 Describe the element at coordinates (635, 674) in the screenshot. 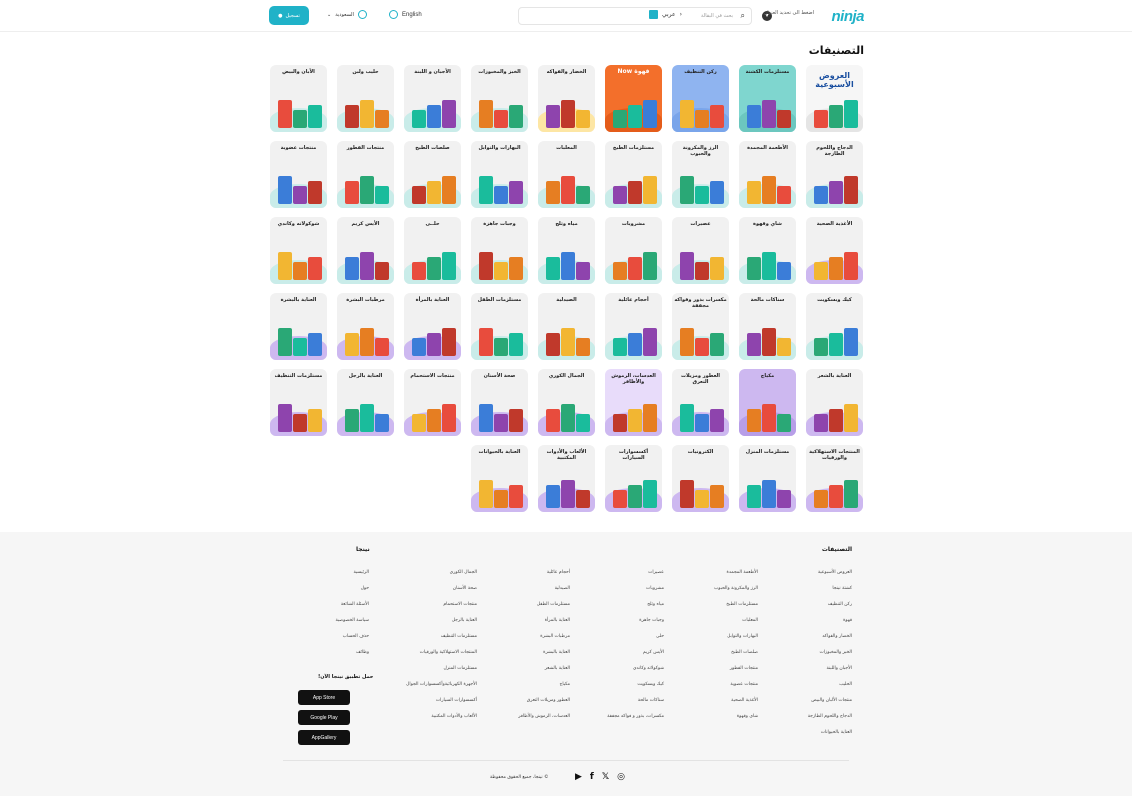

I see `footer-link: شوكولاته وكاندي` at that location.